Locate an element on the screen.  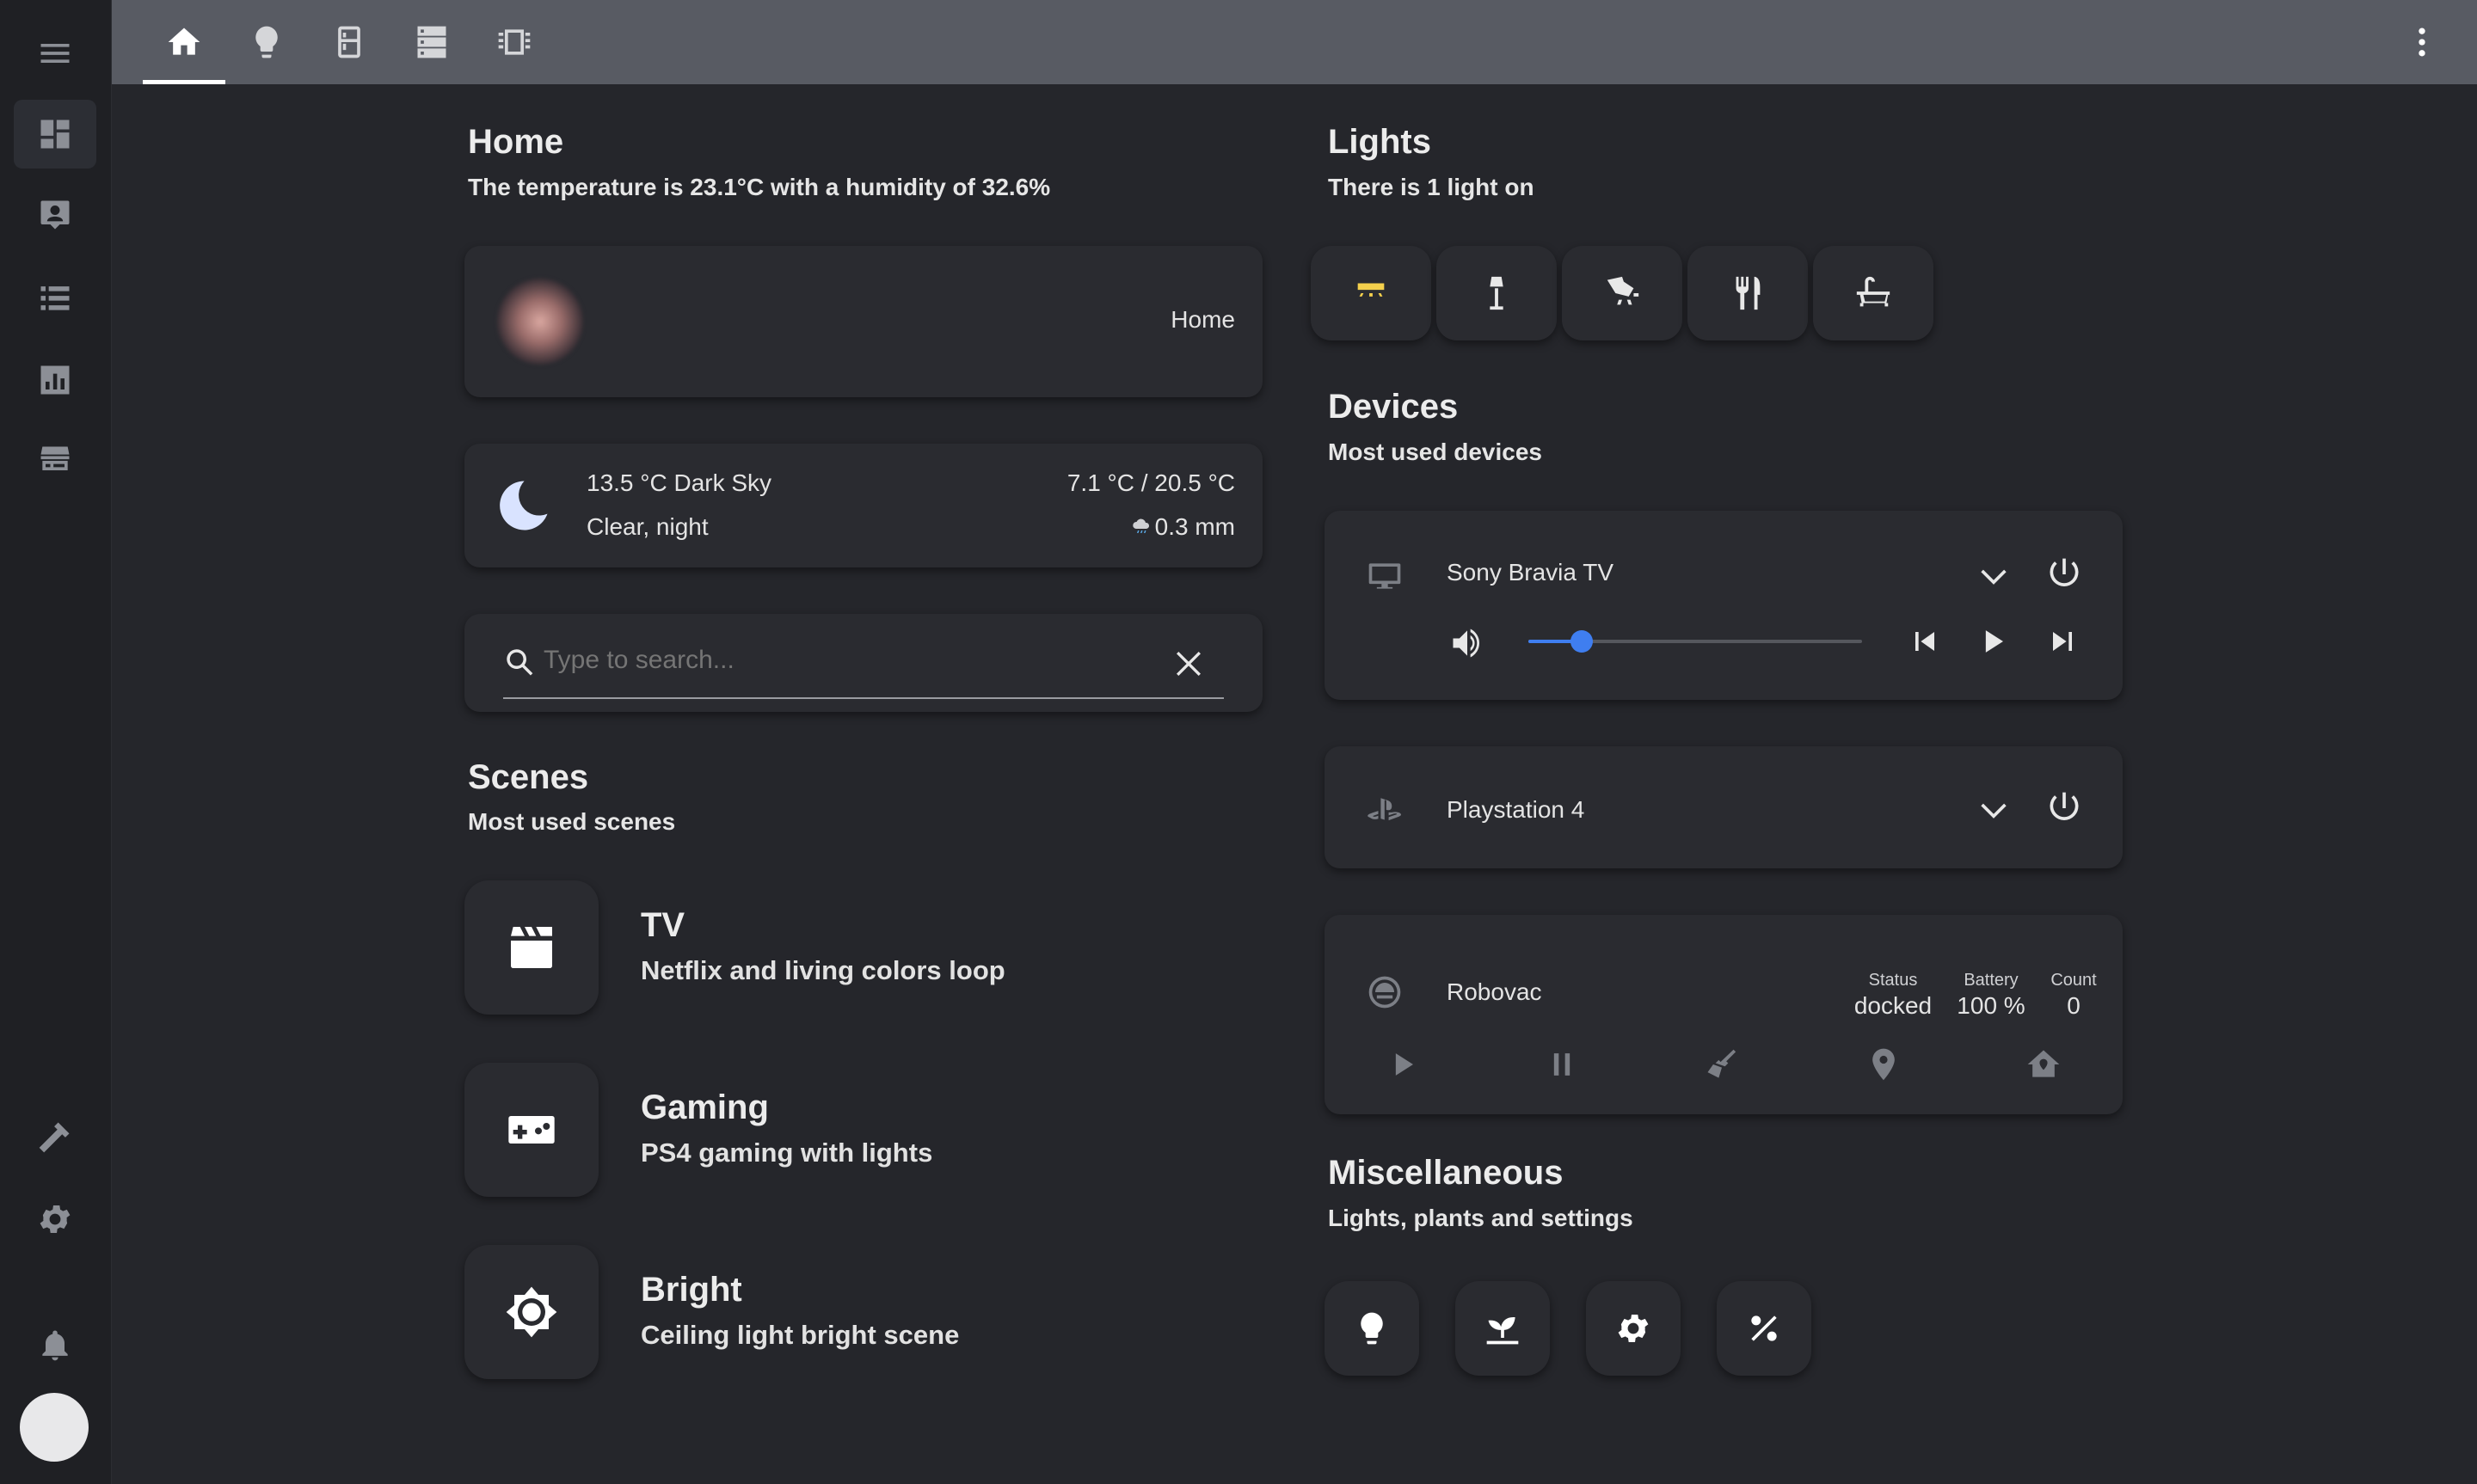
menu-button is located at coordinates (55, 53).